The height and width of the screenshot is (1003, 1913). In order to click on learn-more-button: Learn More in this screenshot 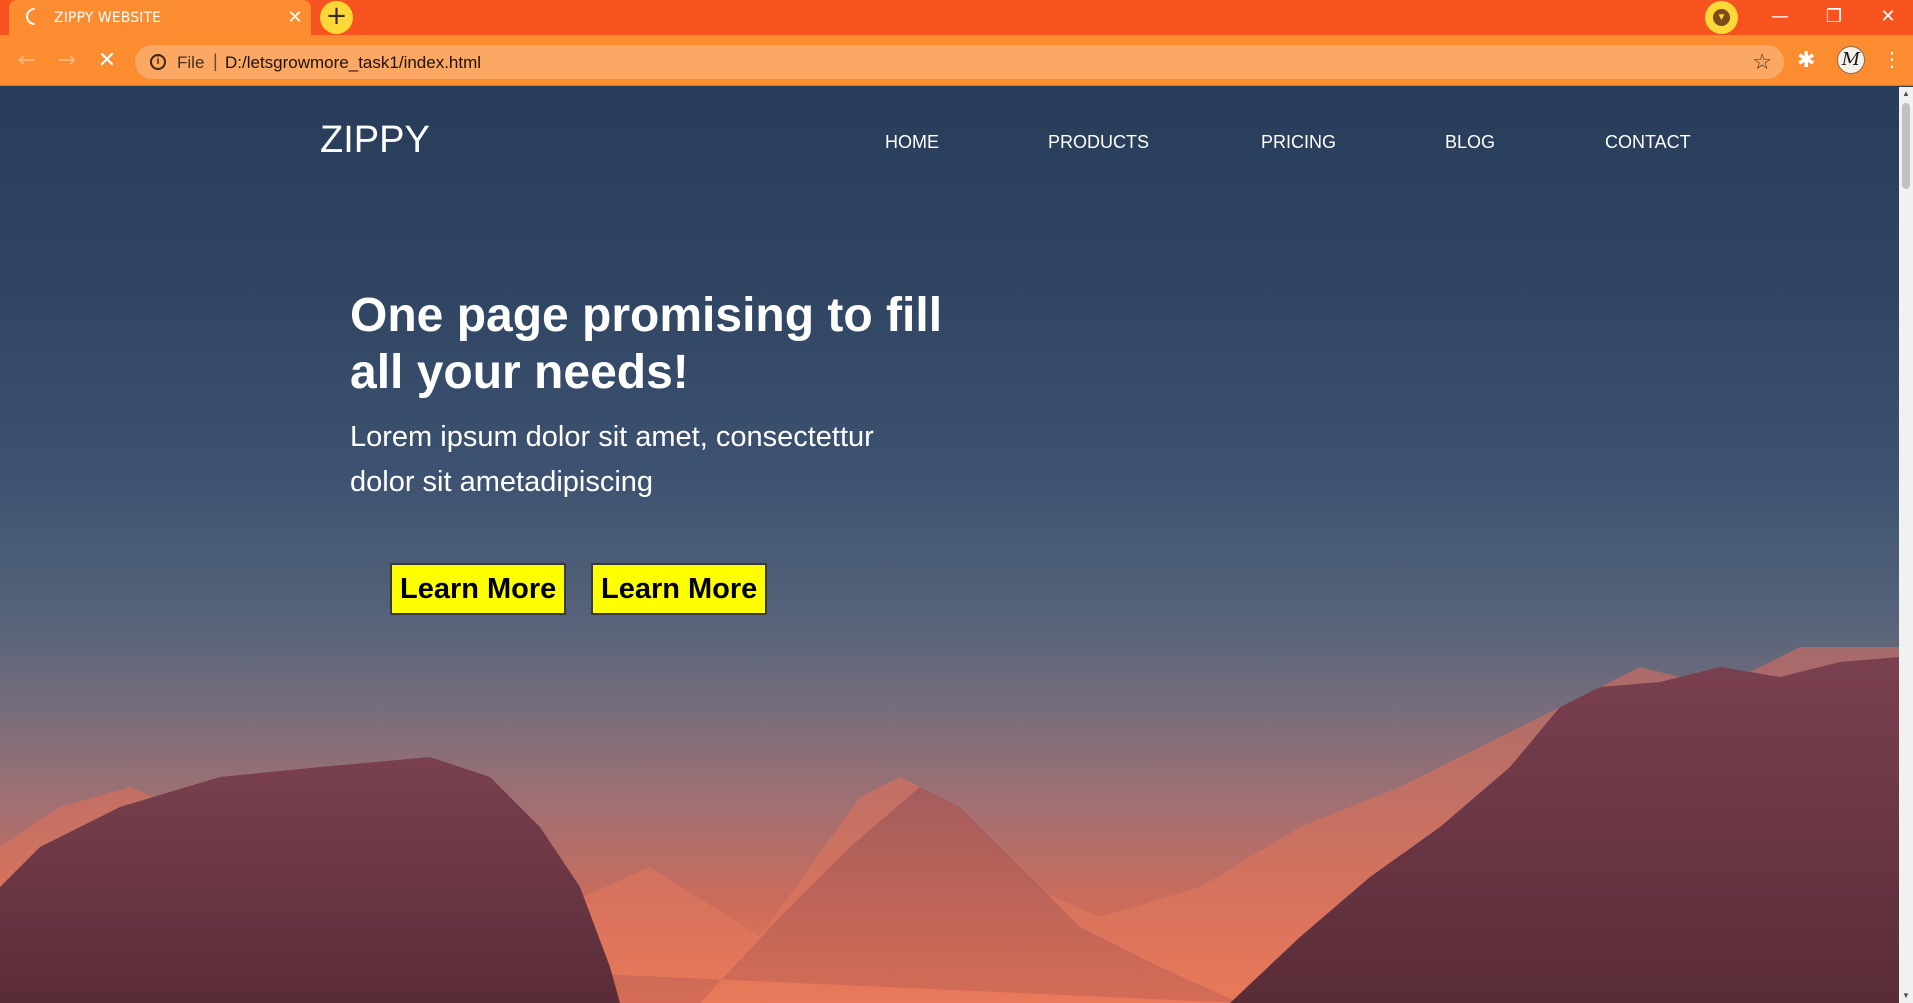, I will do `click(478, 589)`.